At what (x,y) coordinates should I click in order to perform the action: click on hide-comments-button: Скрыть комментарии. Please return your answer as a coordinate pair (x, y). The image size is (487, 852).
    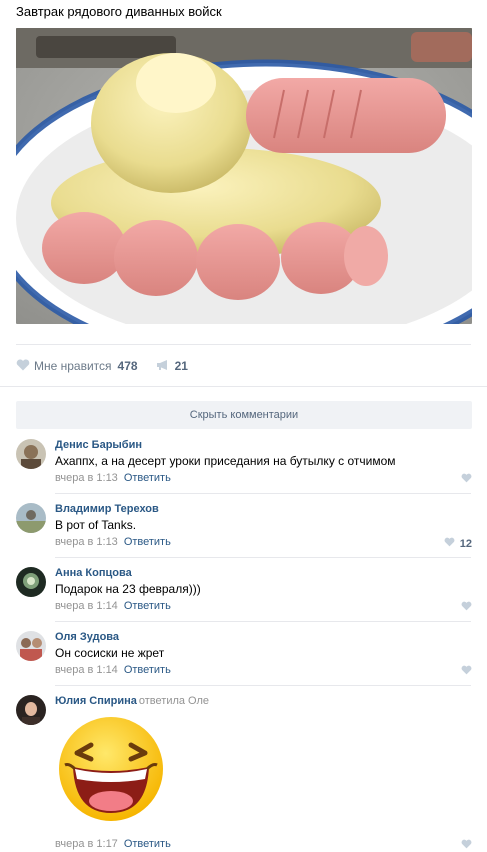
    Looking at the image, I should click on (244, 415).